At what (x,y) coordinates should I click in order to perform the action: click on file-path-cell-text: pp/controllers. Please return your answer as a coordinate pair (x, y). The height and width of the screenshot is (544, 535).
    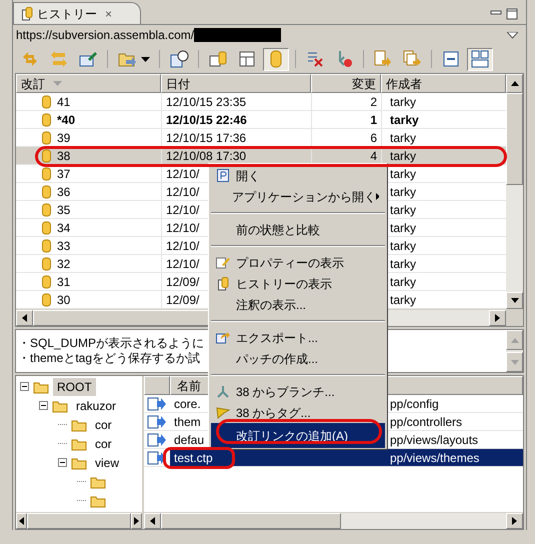
    Looking at the image, I should click on (426, 422).